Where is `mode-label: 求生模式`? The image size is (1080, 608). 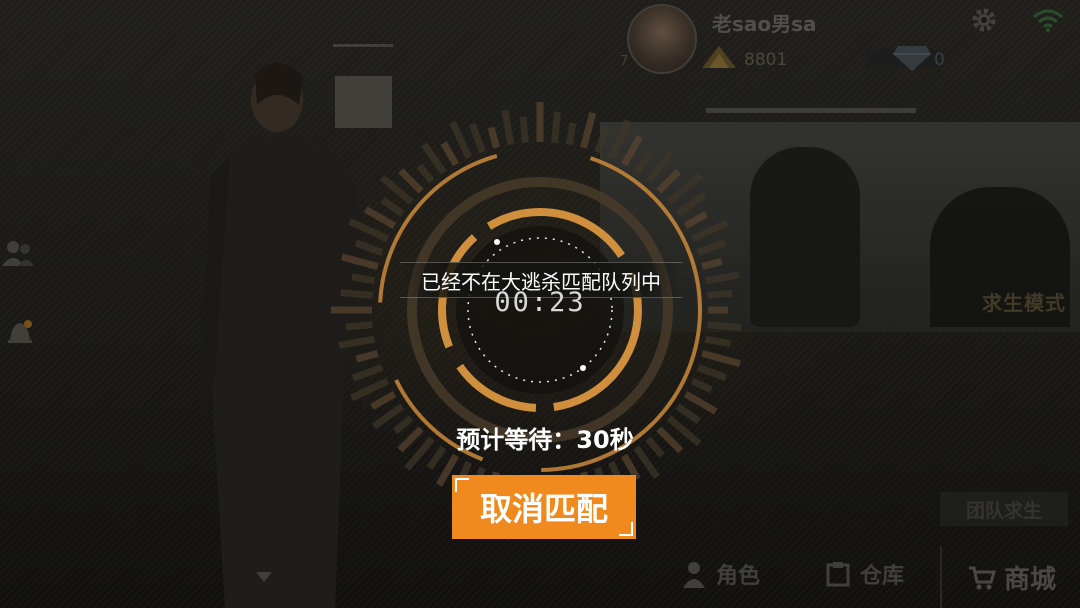 mode-label: 求生模式 is located at coordinates (1024, 303).